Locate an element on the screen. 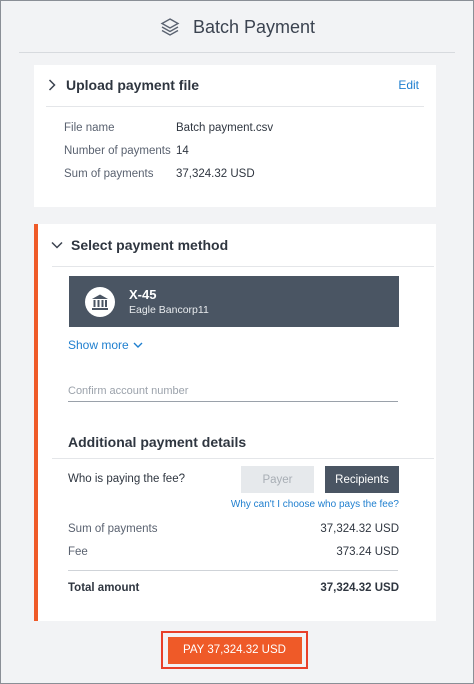 This screenshot has width=474, height=684. confirm-account-input is located at coordinates (233, 391).